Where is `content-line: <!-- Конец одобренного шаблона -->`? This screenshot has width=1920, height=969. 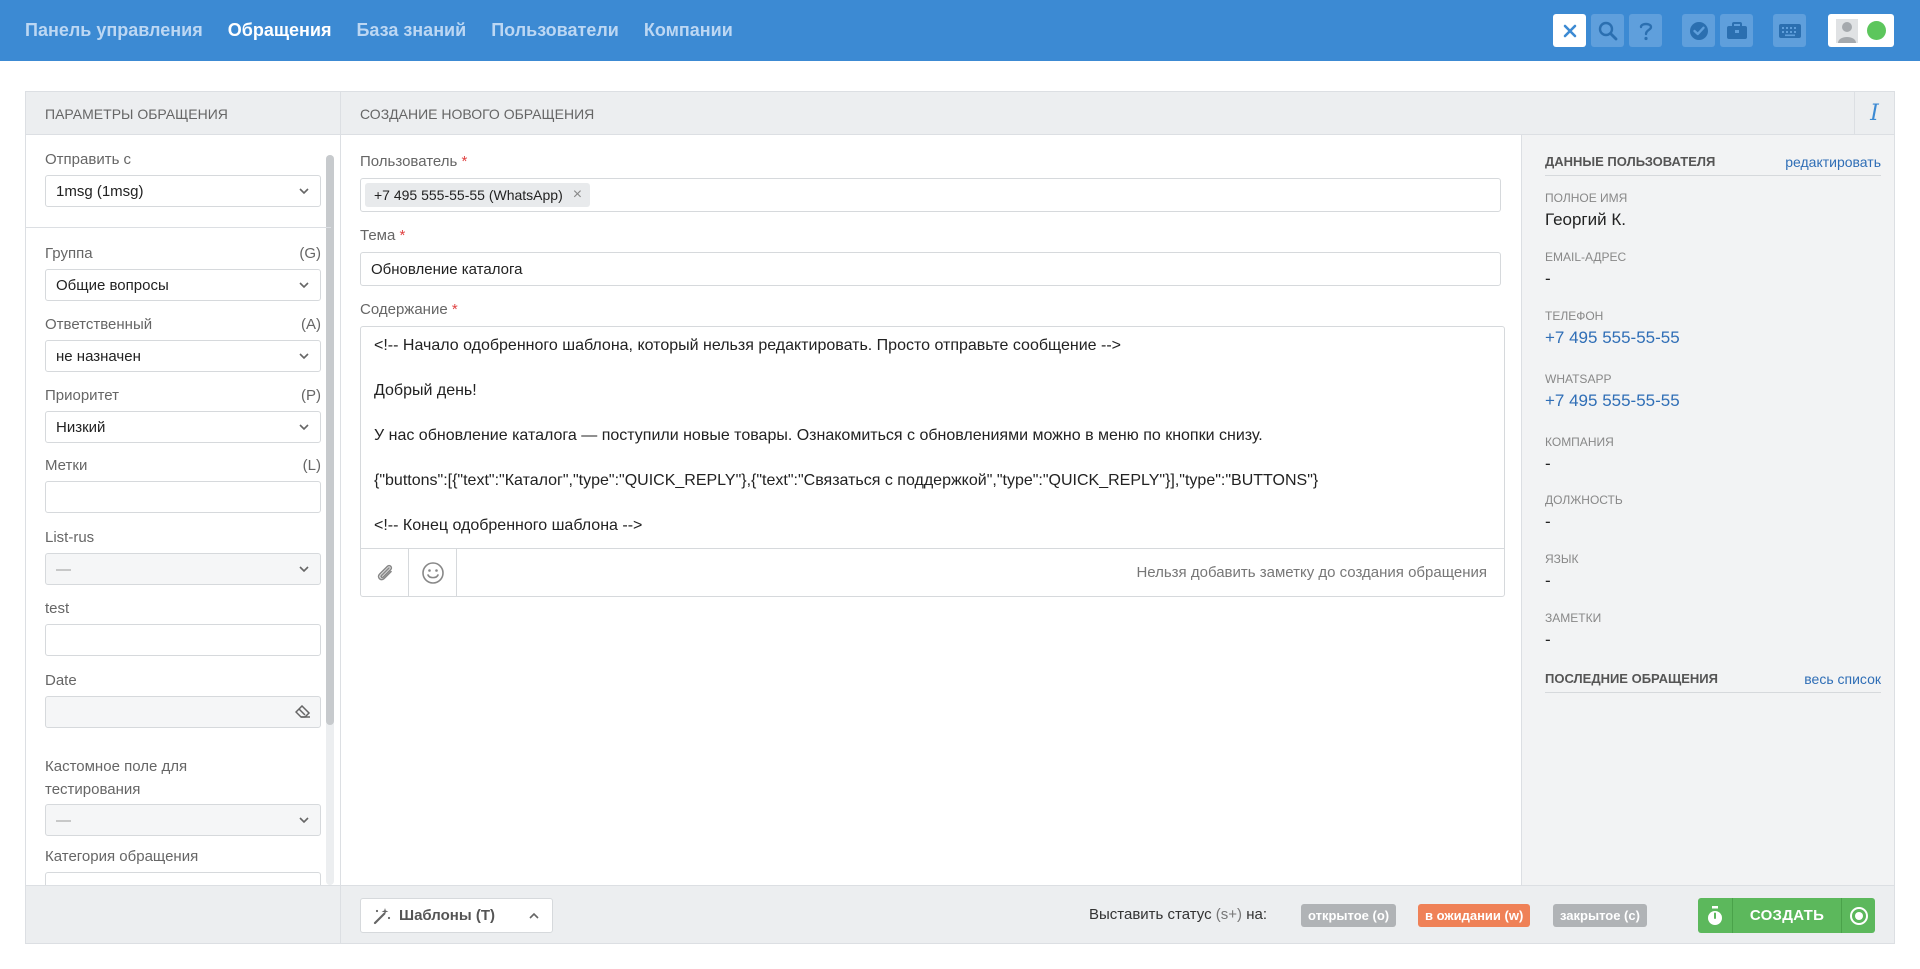
content-line: <!-- Конец одобренного шаблона --> is located at coordinates (508, 525).